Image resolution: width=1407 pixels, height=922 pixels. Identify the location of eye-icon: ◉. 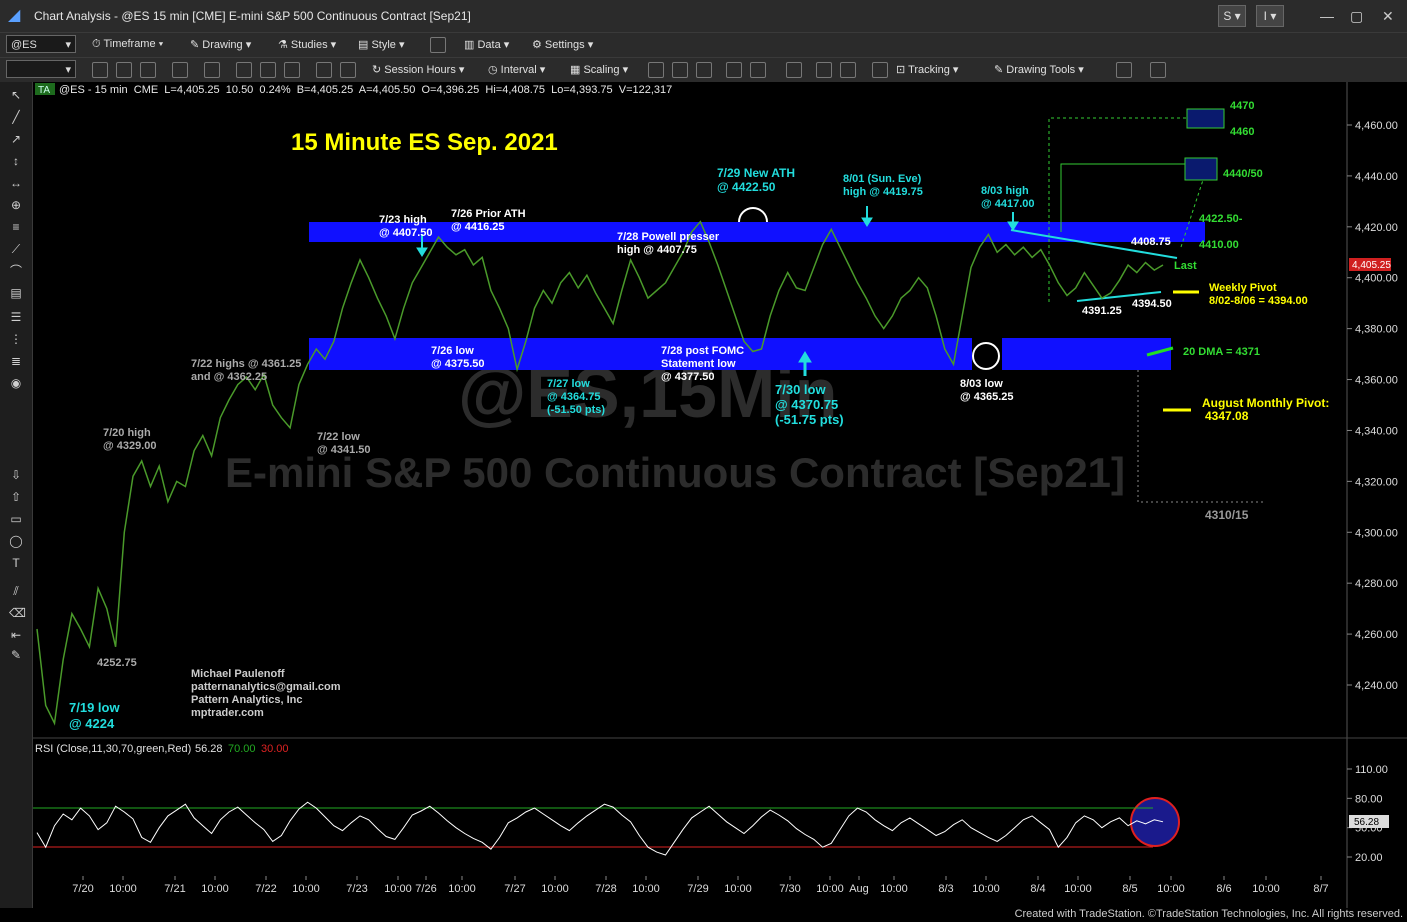
(16, 383).